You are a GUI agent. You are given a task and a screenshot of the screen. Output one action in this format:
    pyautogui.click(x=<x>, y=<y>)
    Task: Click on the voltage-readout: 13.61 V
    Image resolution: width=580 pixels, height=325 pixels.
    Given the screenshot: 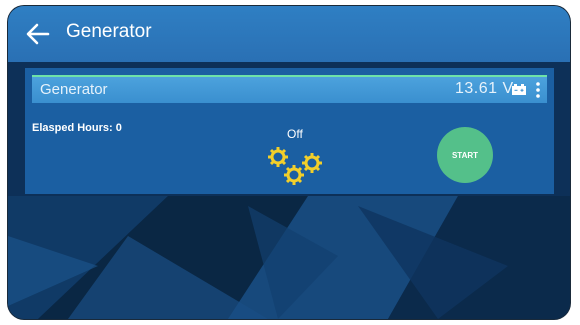 What is the action you would take?
    pyautogui.click(x=484, y=88)
    